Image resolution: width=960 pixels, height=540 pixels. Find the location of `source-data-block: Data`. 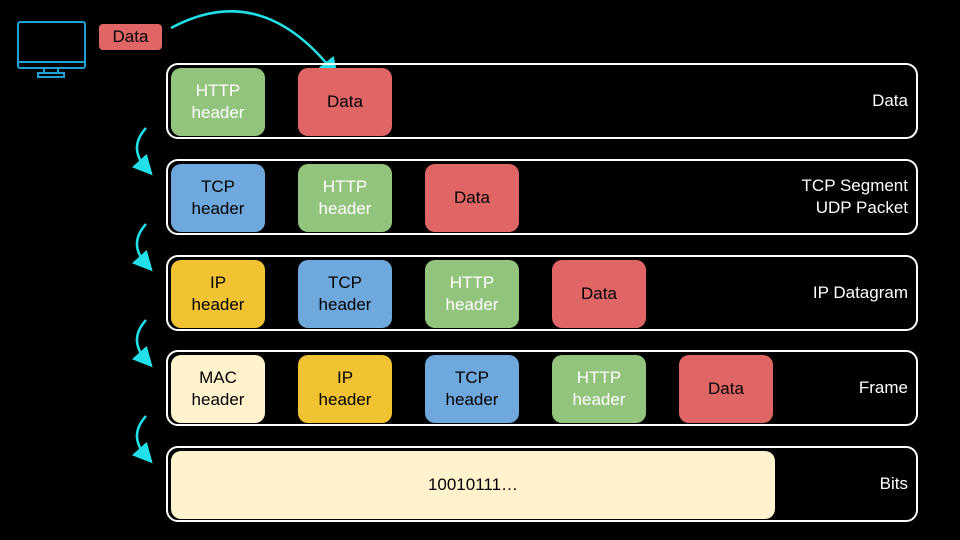

source-data-block: Data is located at coordinates (130, 37).